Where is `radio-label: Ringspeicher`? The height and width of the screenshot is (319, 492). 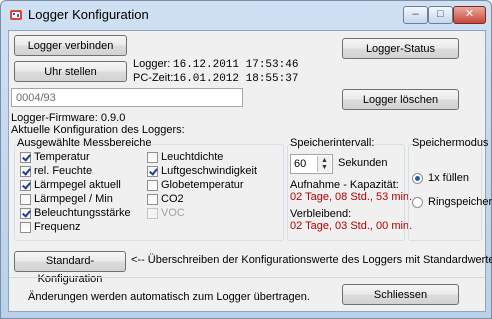
radio-label: Ringspeicher is located at coordinates (460, 202).